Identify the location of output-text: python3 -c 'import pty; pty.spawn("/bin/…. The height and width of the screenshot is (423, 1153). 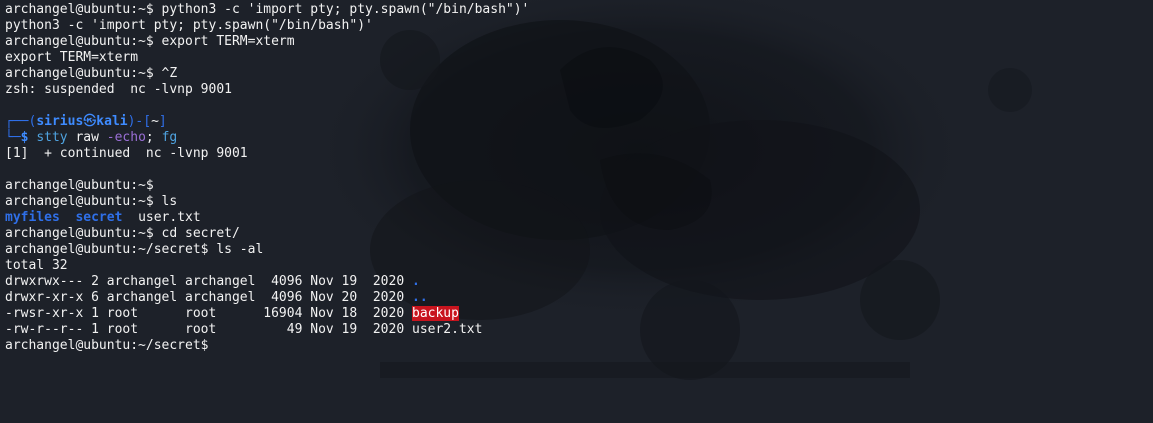
(189, 25).